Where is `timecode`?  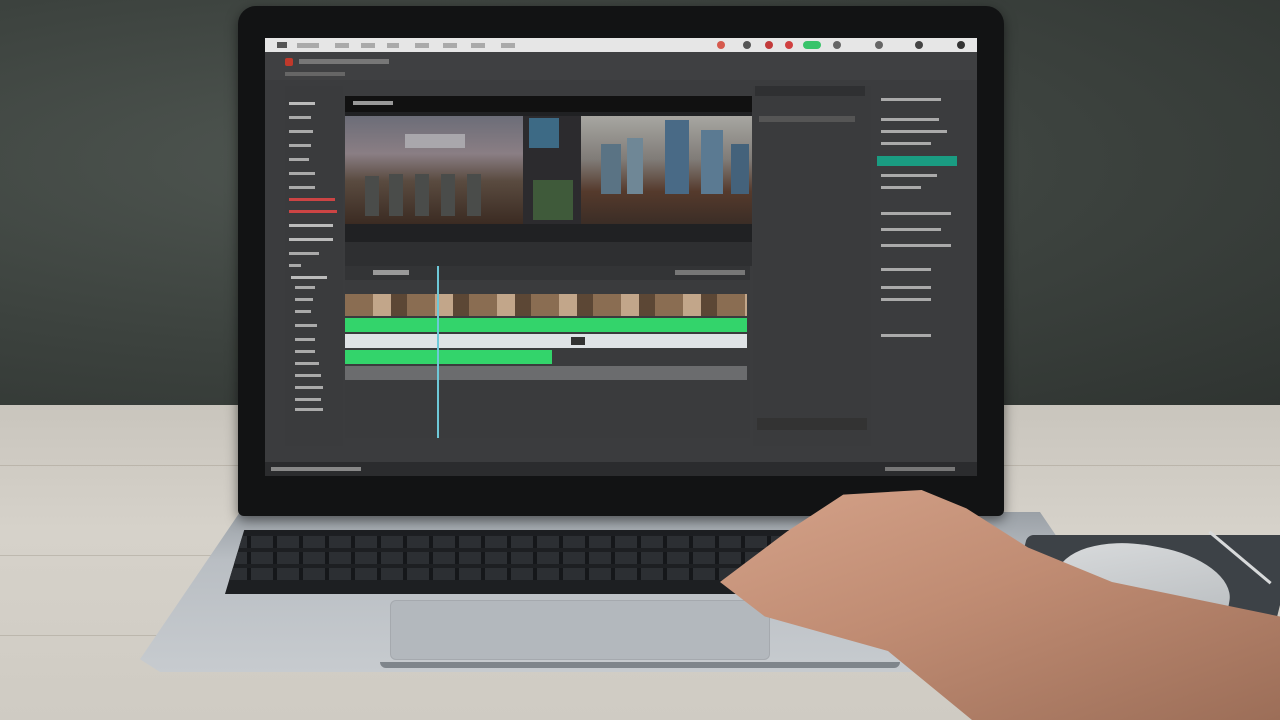 timecode is located at coordinates (391, 272).